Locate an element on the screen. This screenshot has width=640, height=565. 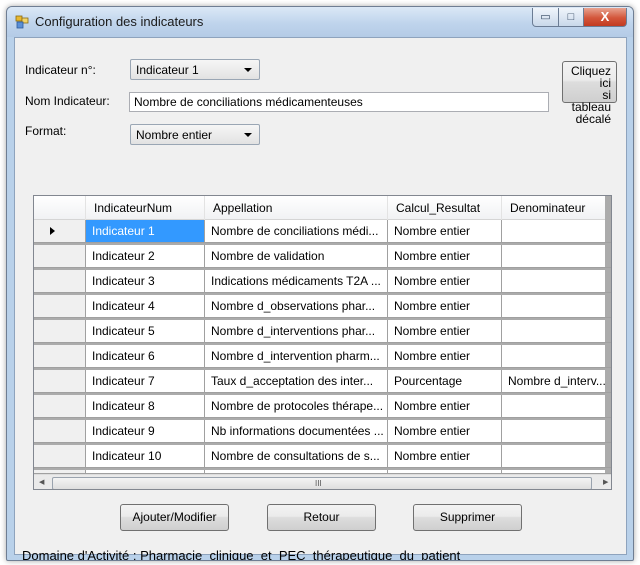
current-row-arrow-icon is located at coordinates (52, 231).